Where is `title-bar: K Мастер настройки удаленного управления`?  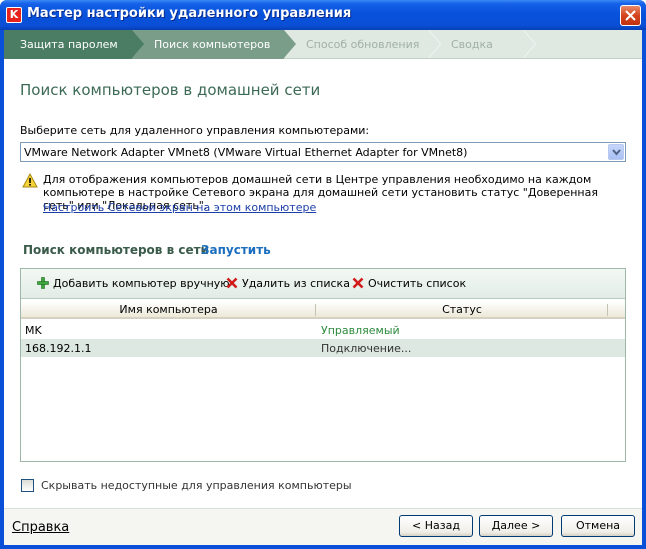
title-bar: K Мастер настройки удаленного управления is located at coordinates (323, 15).